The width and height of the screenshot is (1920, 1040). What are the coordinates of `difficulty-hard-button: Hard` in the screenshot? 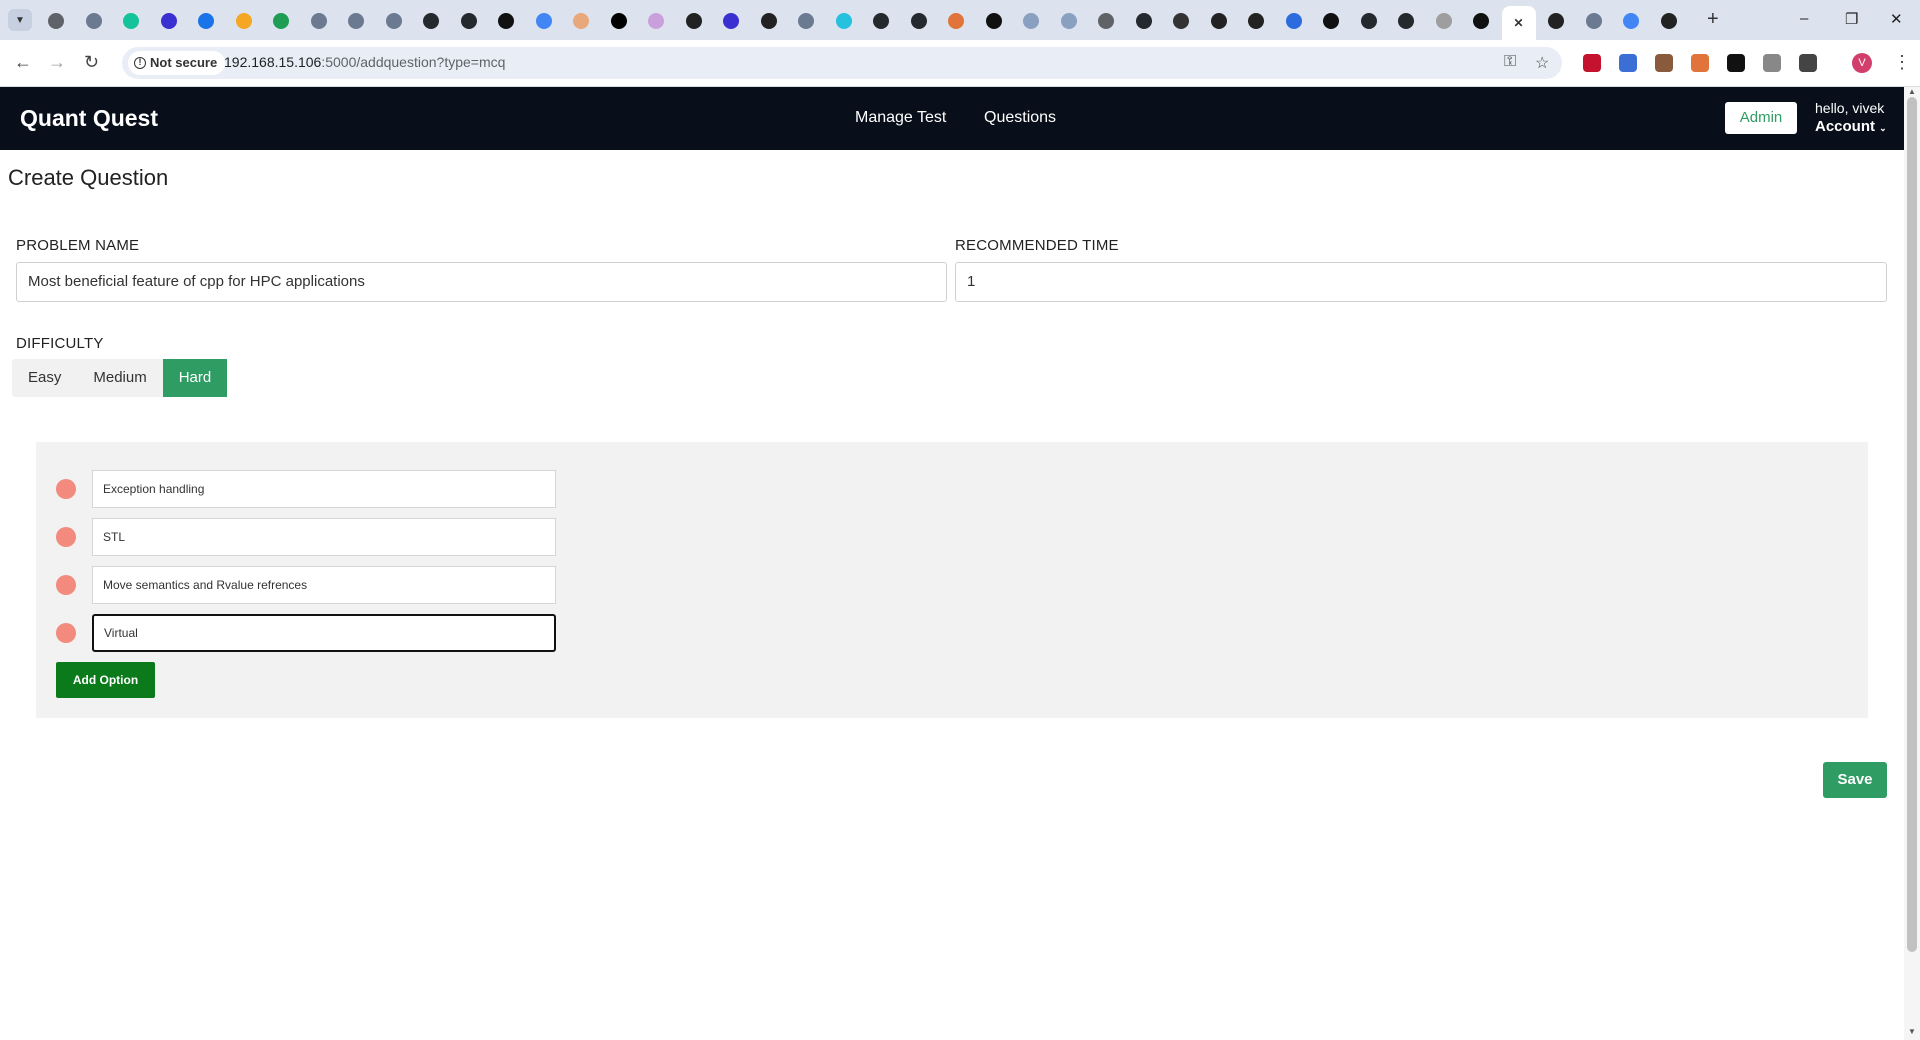 It's located at (195, 378).